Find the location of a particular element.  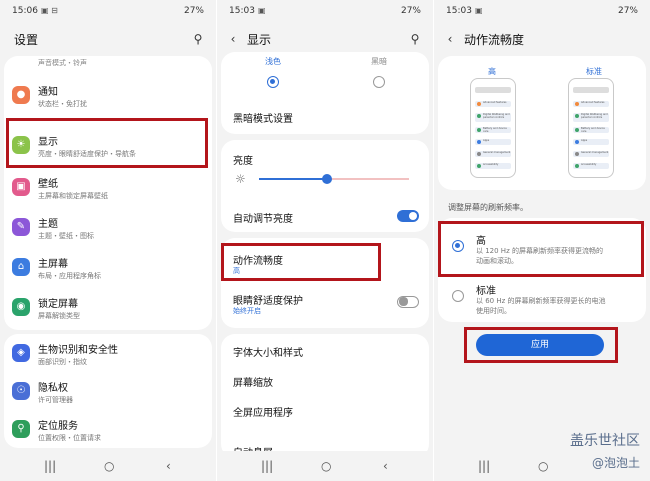

theme-mode-card: 浅色 黑暗 黑暗模式设置 is located at coordinates (325, 93).